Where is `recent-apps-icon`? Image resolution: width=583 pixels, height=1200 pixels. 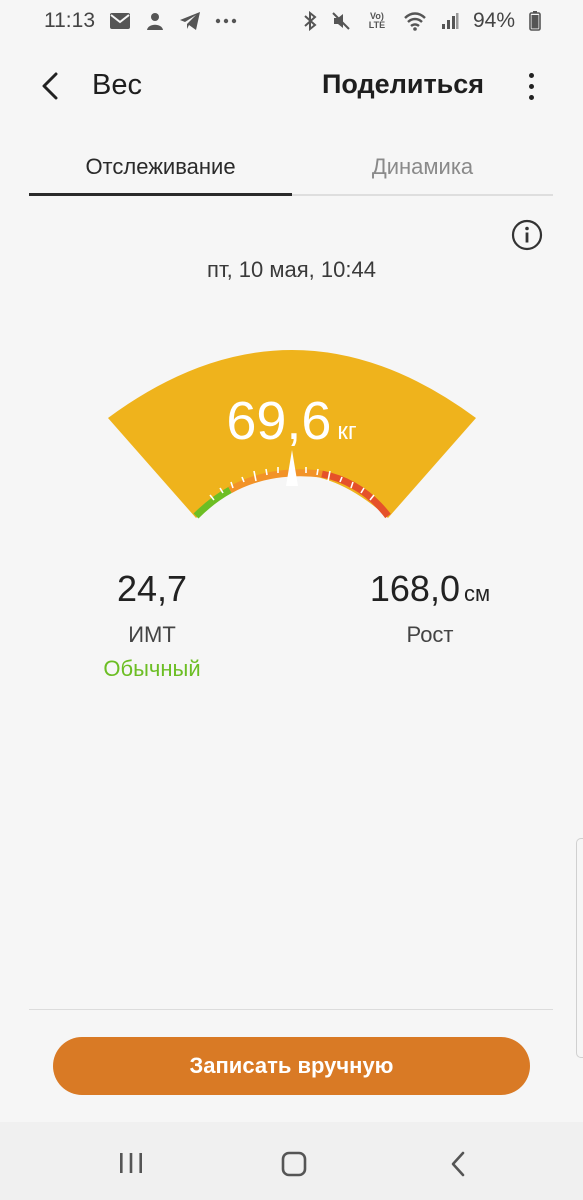
recent-apps-icon is located at coordinates (131, 1163).